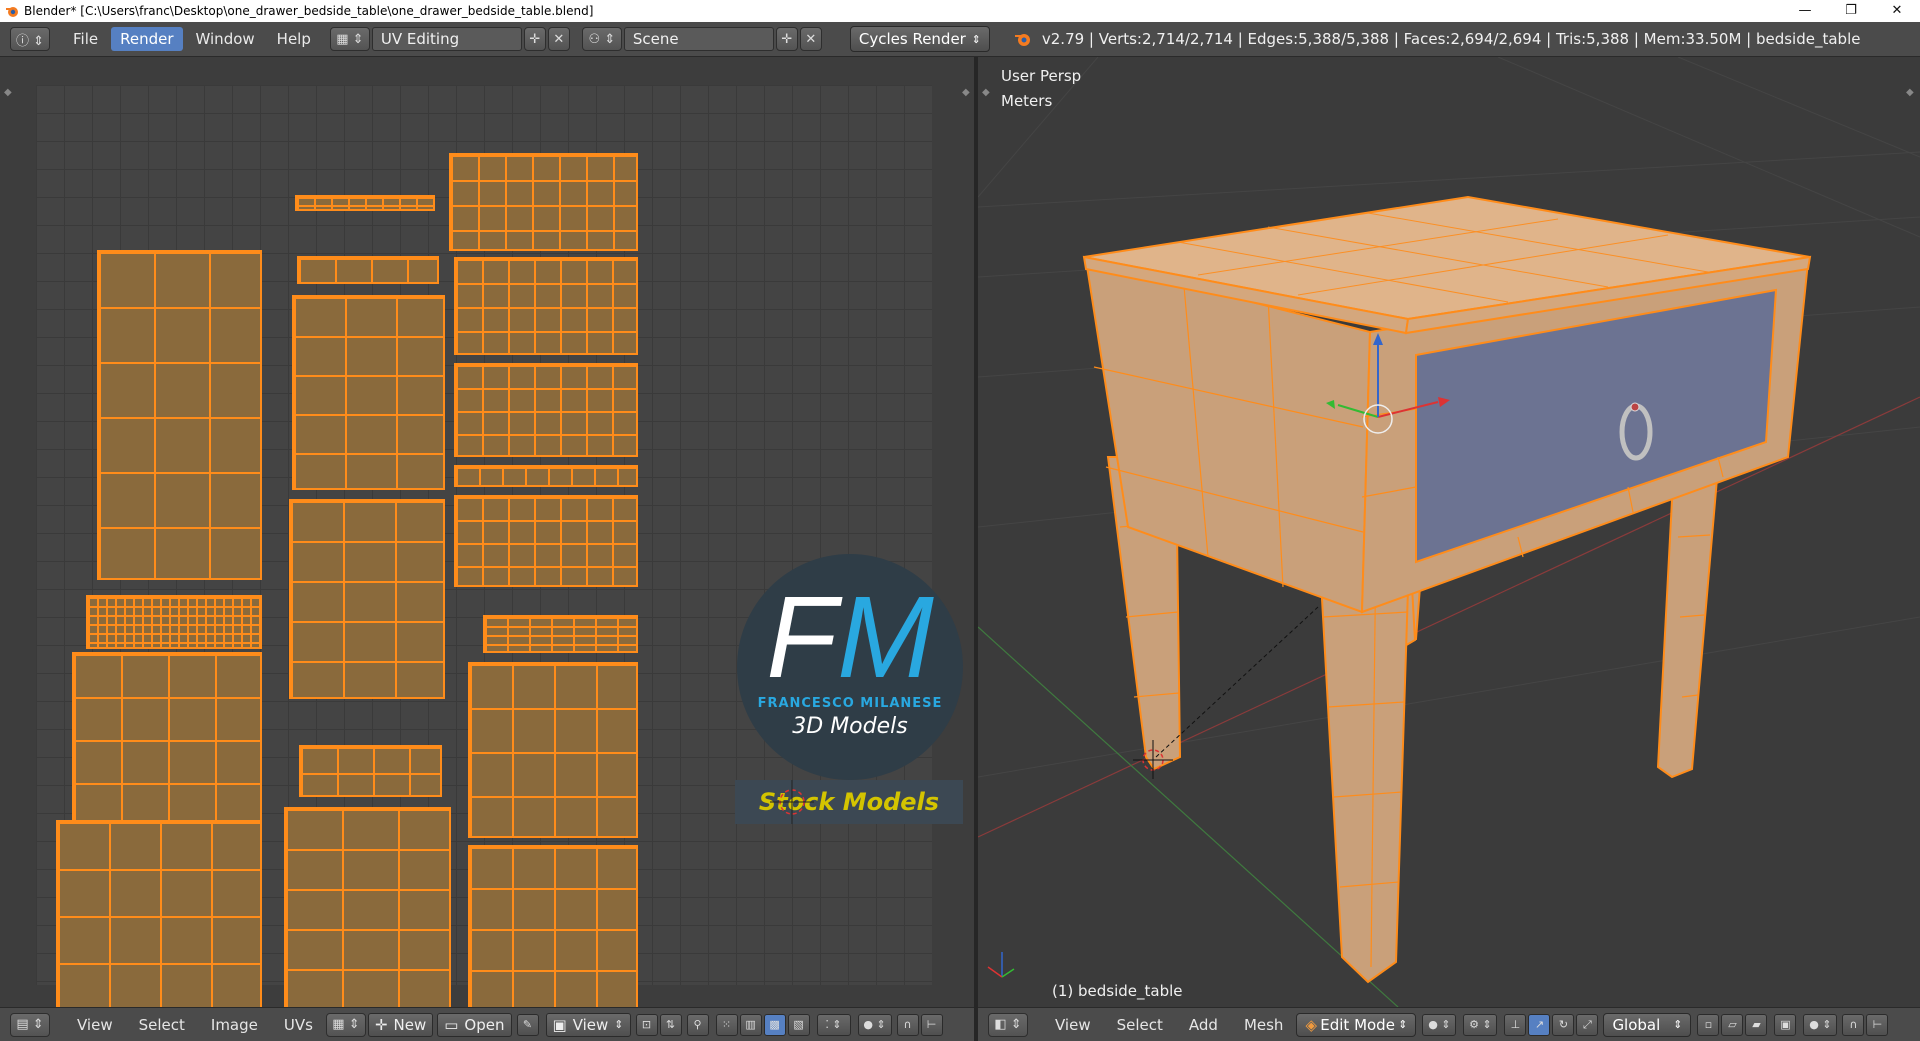  I want to click on open-image-button: ▭ Open, so click(474, 1024).